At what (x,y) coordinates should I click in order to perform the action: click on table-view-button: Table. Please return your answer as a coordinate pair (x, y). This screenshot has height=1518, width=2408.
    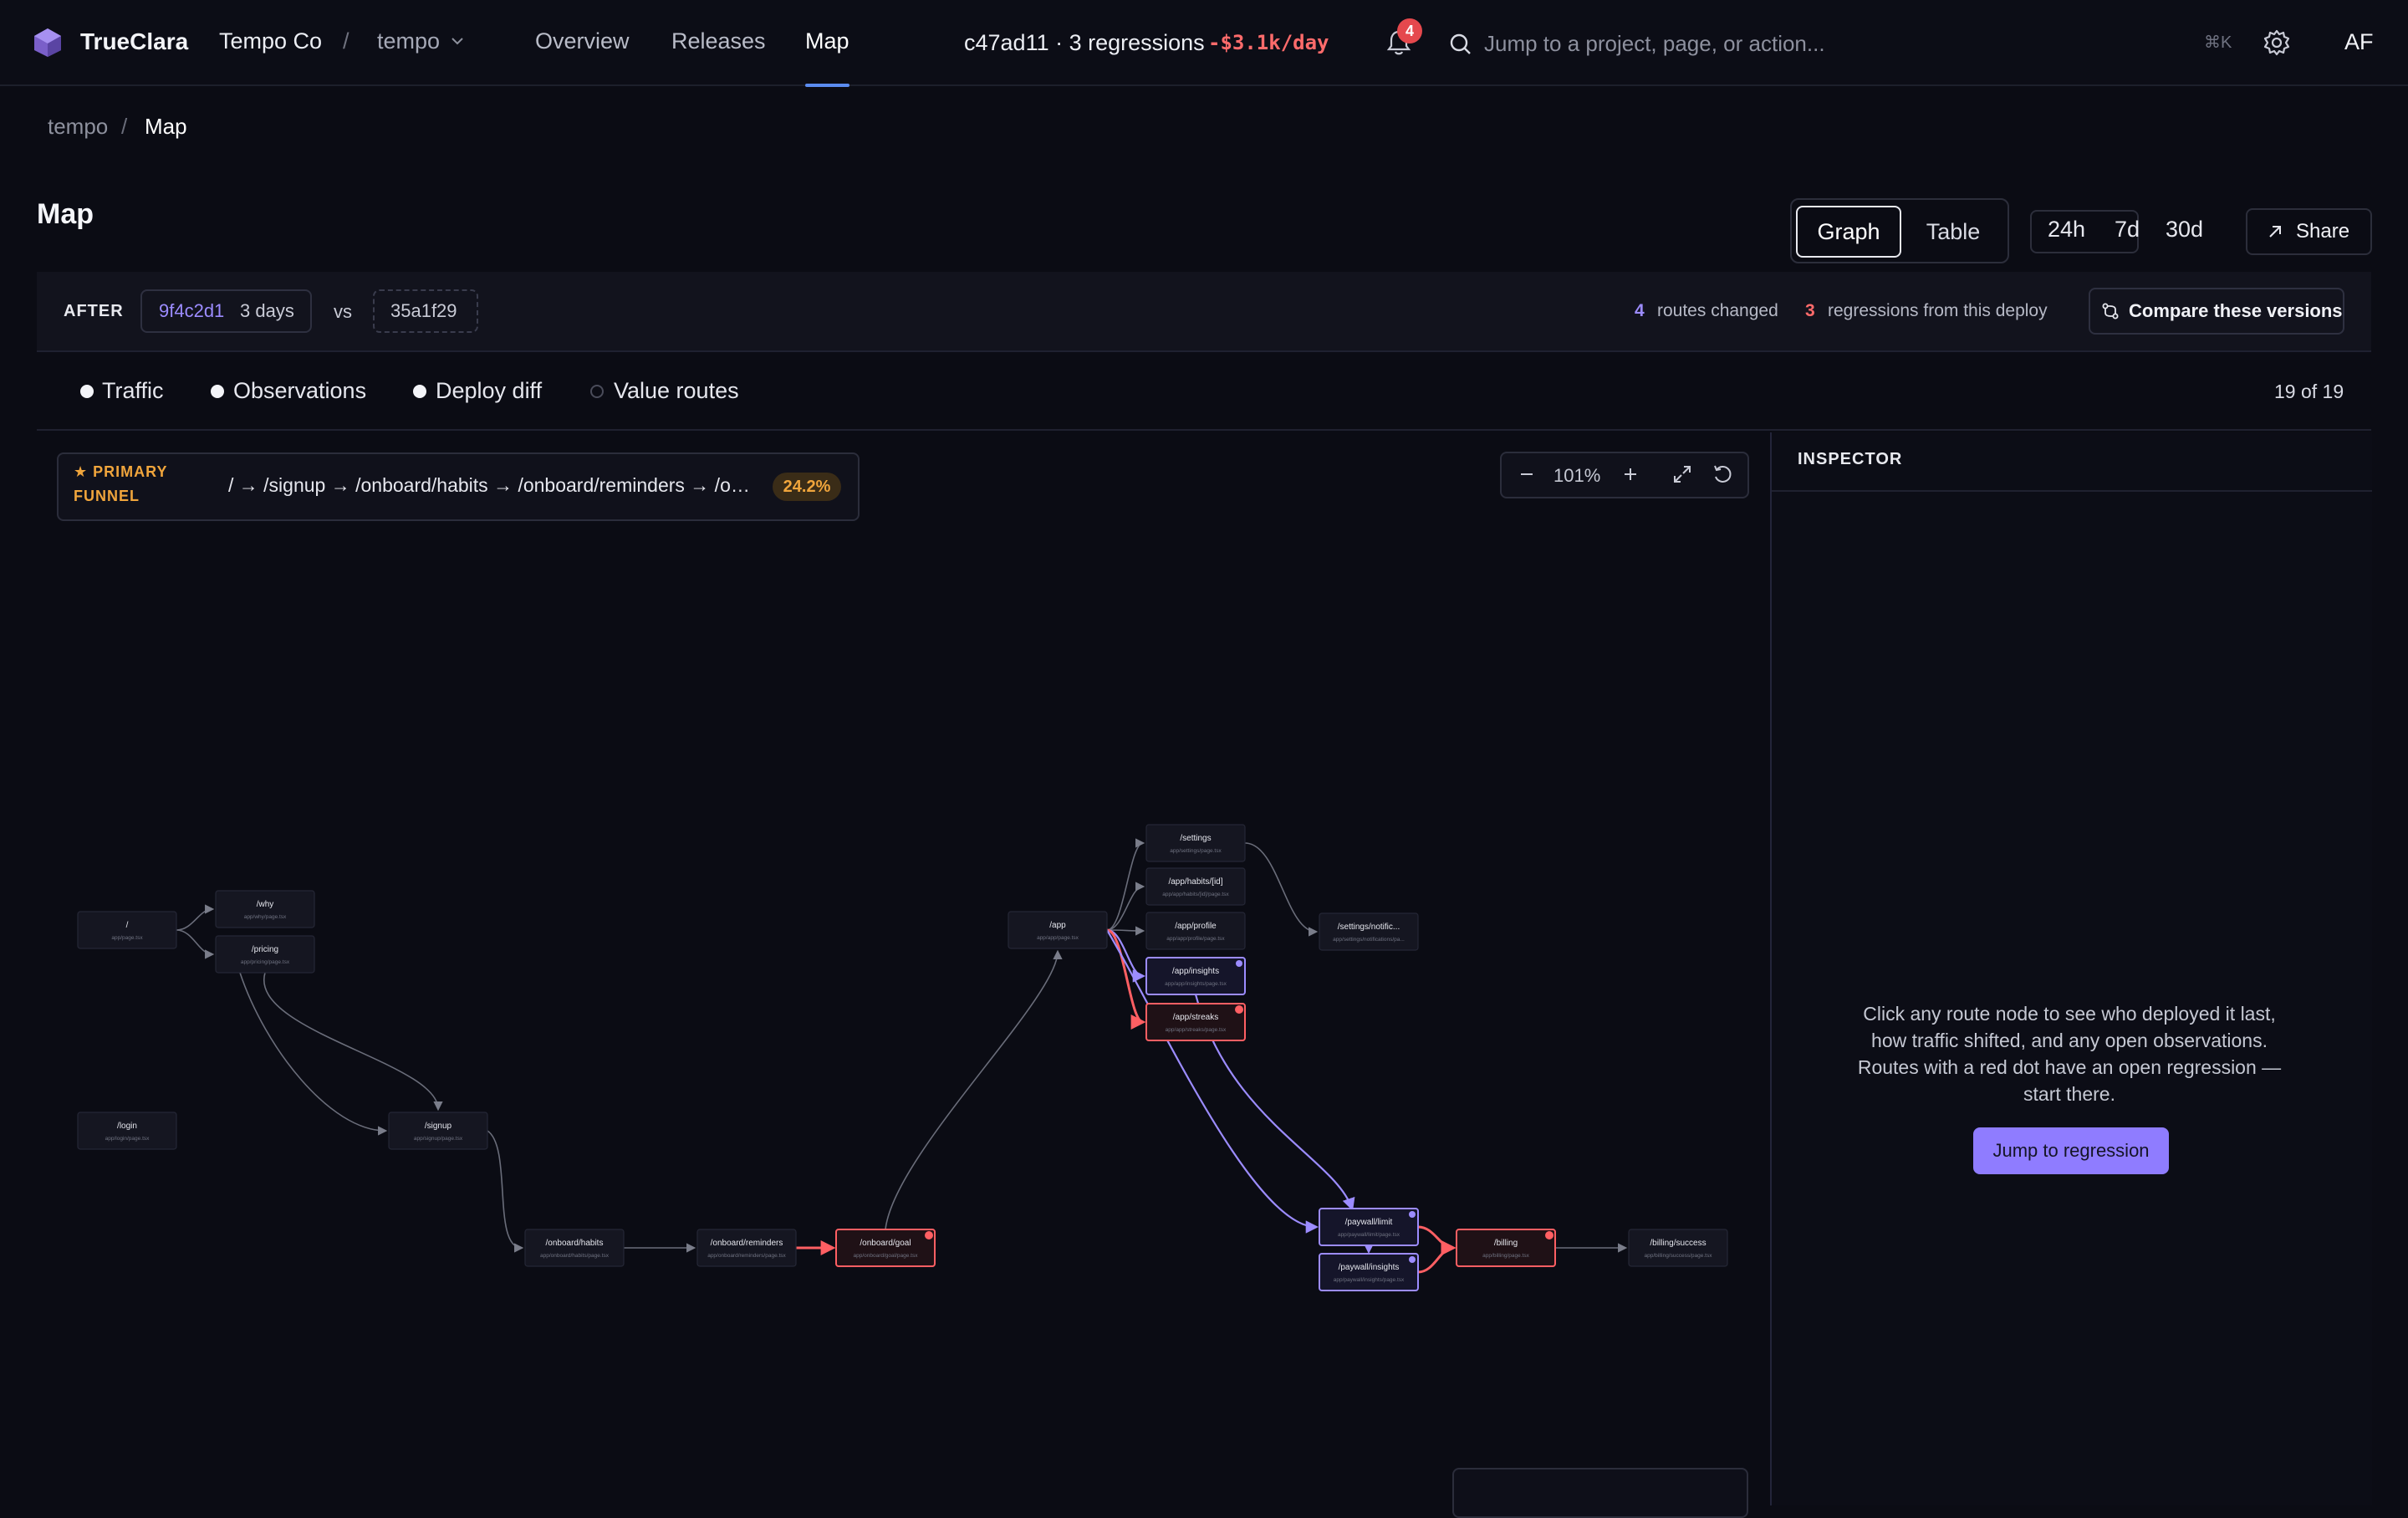
    Looking at the image, I should click on (1953, 232).